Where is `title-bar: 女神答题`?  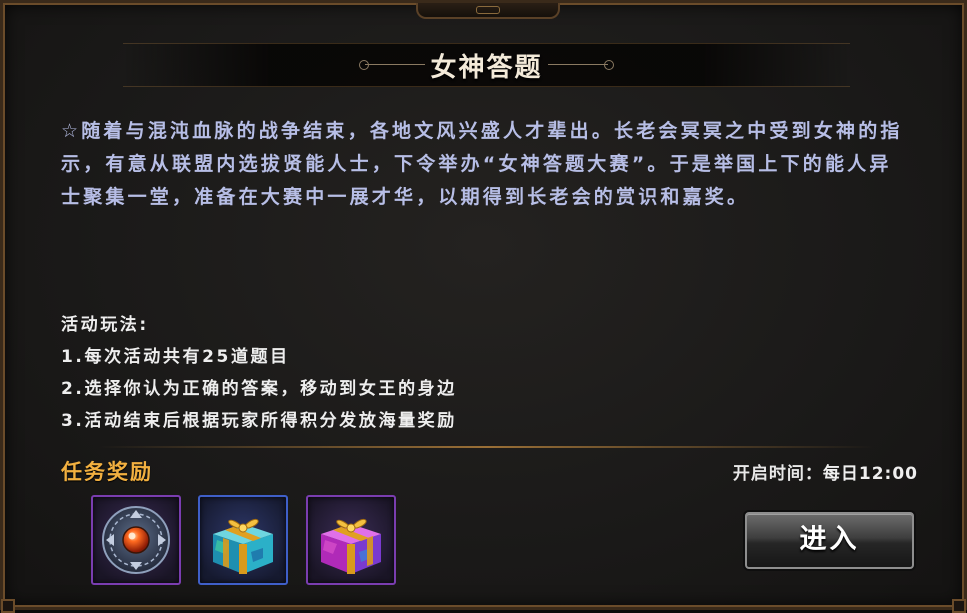 title-bar: 女神答题 is located at coordinates (486, 65).